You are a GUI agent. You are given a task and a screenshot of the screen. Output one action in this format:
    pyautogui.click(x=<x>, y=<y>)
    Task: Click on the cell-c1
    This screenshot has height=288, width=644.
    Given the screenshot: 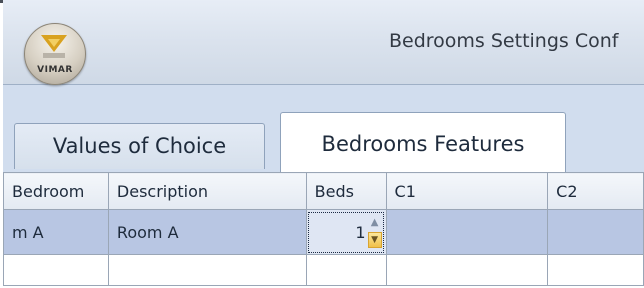 What is the action you would take?
    pyautogui.click(x=467, y=232)
    